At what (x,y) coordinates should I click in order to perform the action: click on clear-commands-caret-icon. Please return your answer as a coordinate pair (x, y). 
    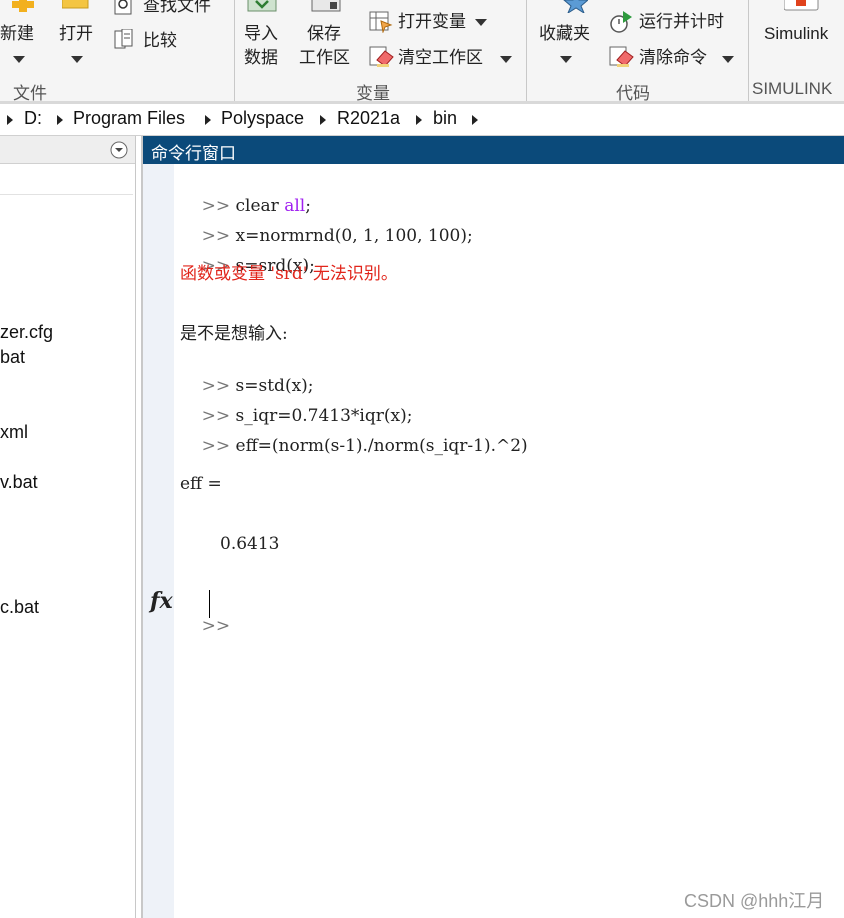
    Looking at the image, I should click on (728, 59).